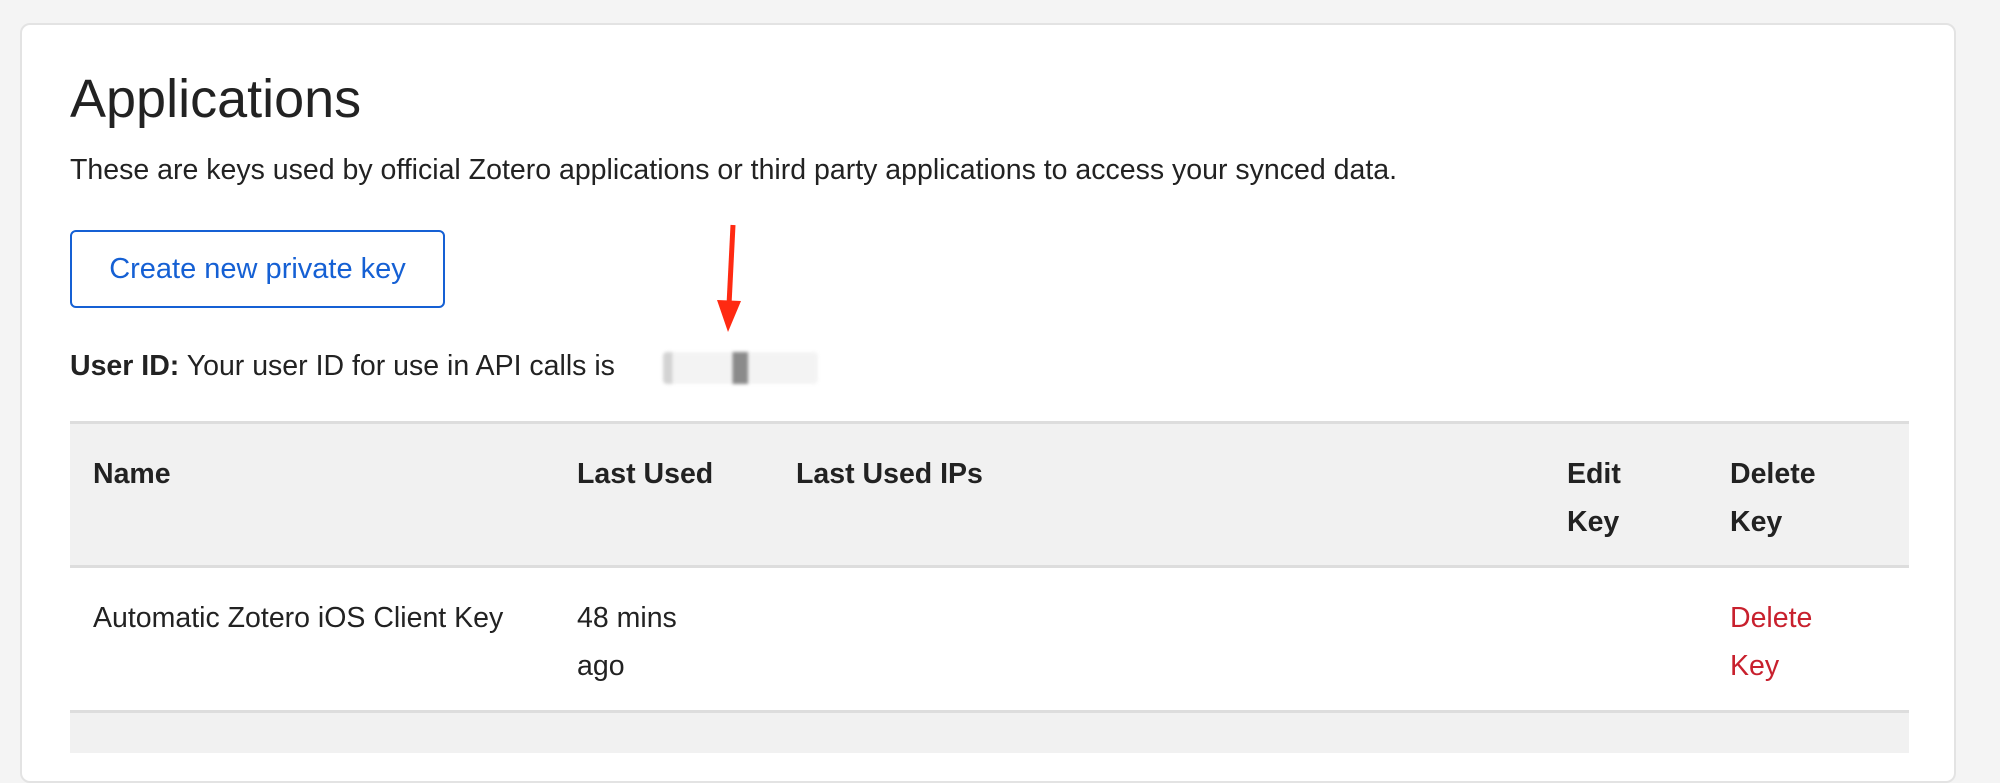 This screenshot has height=783, width=2000. What do you see at coordinates (132, 474) in the screenshot?
I see `header-name: Name` at bounding box center [132, 474].